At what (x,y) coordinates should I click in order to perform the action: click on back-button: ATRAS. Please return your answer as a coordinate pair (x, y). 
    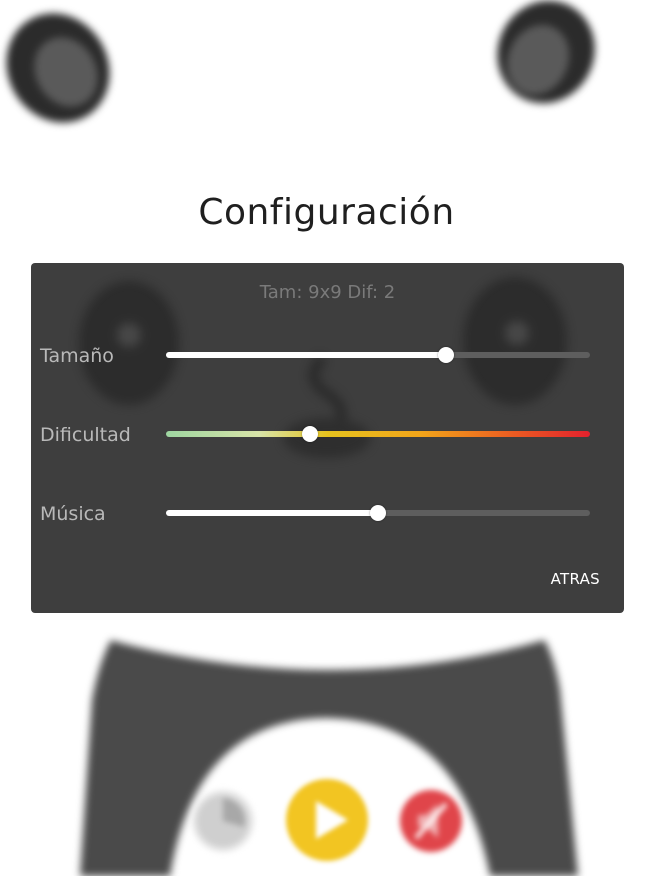
    Looking at the image, I should click on (575, 579).